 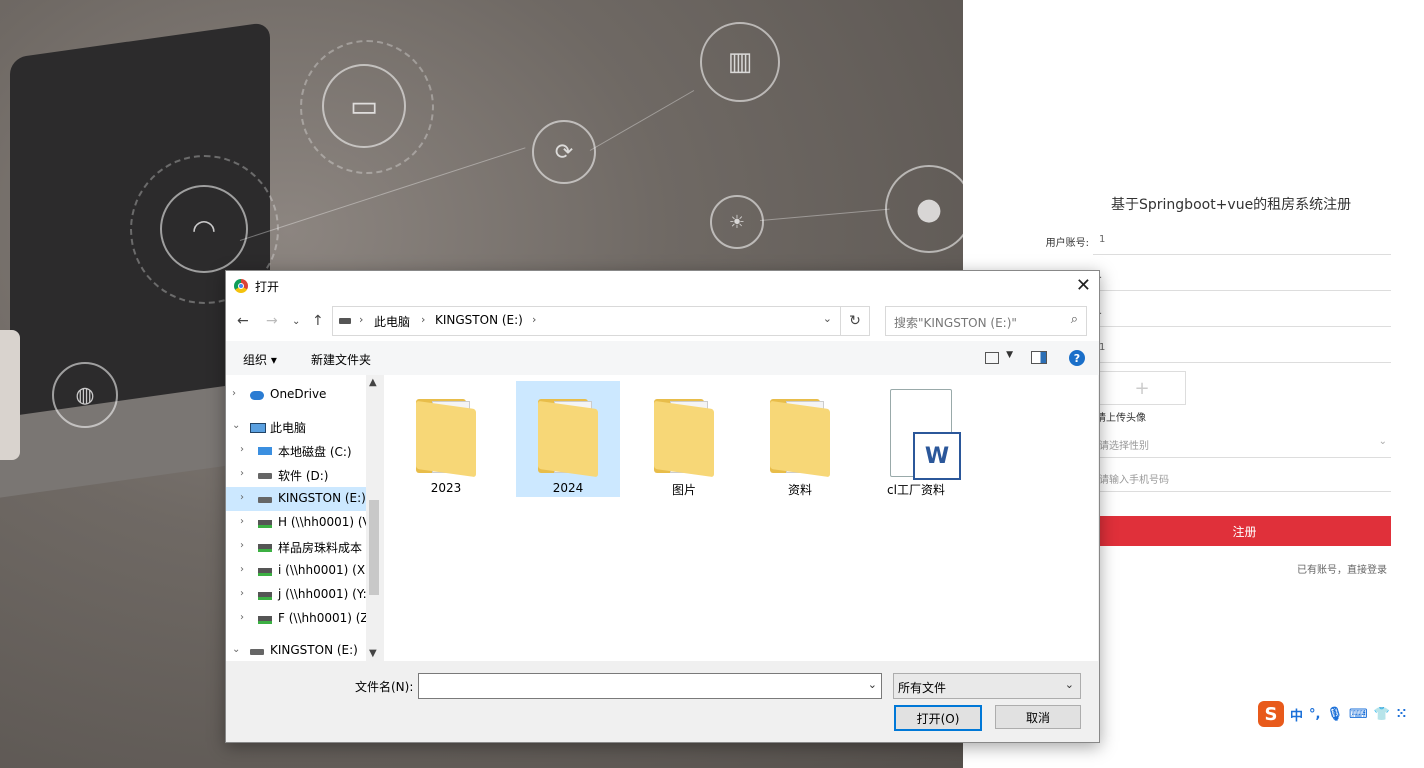 What do you see at coordinates (296, 547) in the screenshot?
I see `tree-item: › 样品房珠料成本` at bounding box center [296, 547].